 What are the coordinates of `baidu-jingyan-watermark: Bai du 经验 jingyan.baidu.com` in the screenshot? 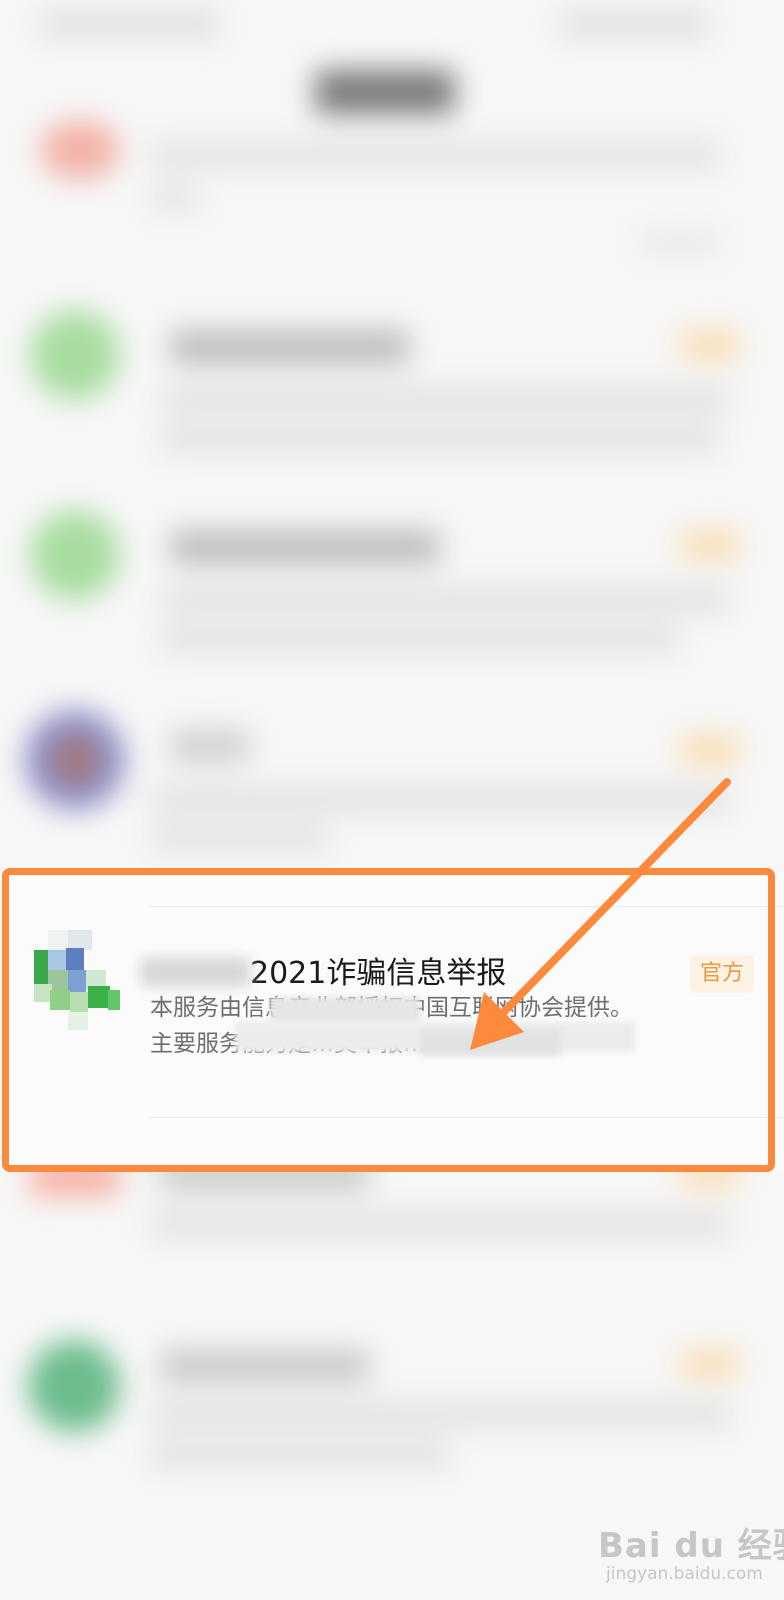 It's located at (691, 1550).